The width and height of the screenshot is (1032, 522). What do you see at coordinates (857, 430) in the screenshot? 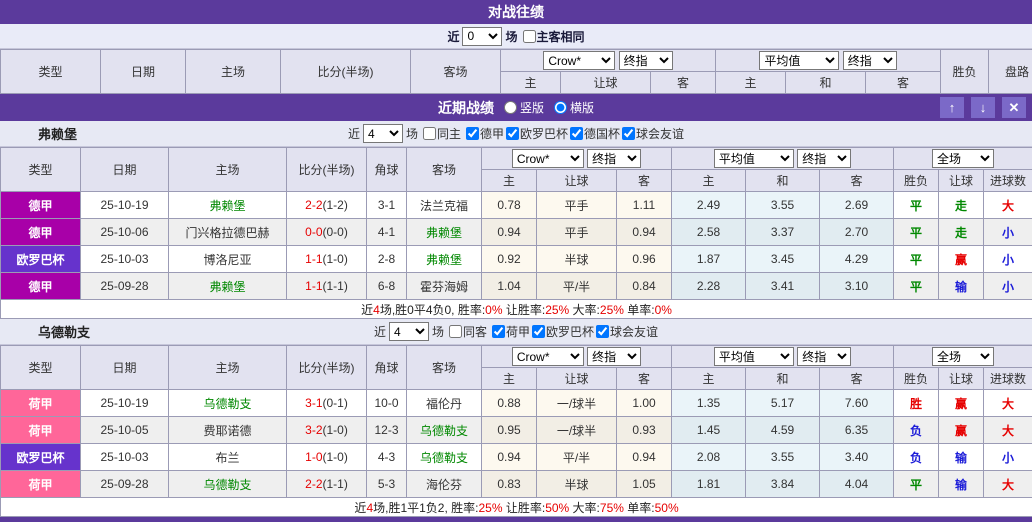
I see `avg-away-odds-cell: 6.35` at bounding box center [857, 430].